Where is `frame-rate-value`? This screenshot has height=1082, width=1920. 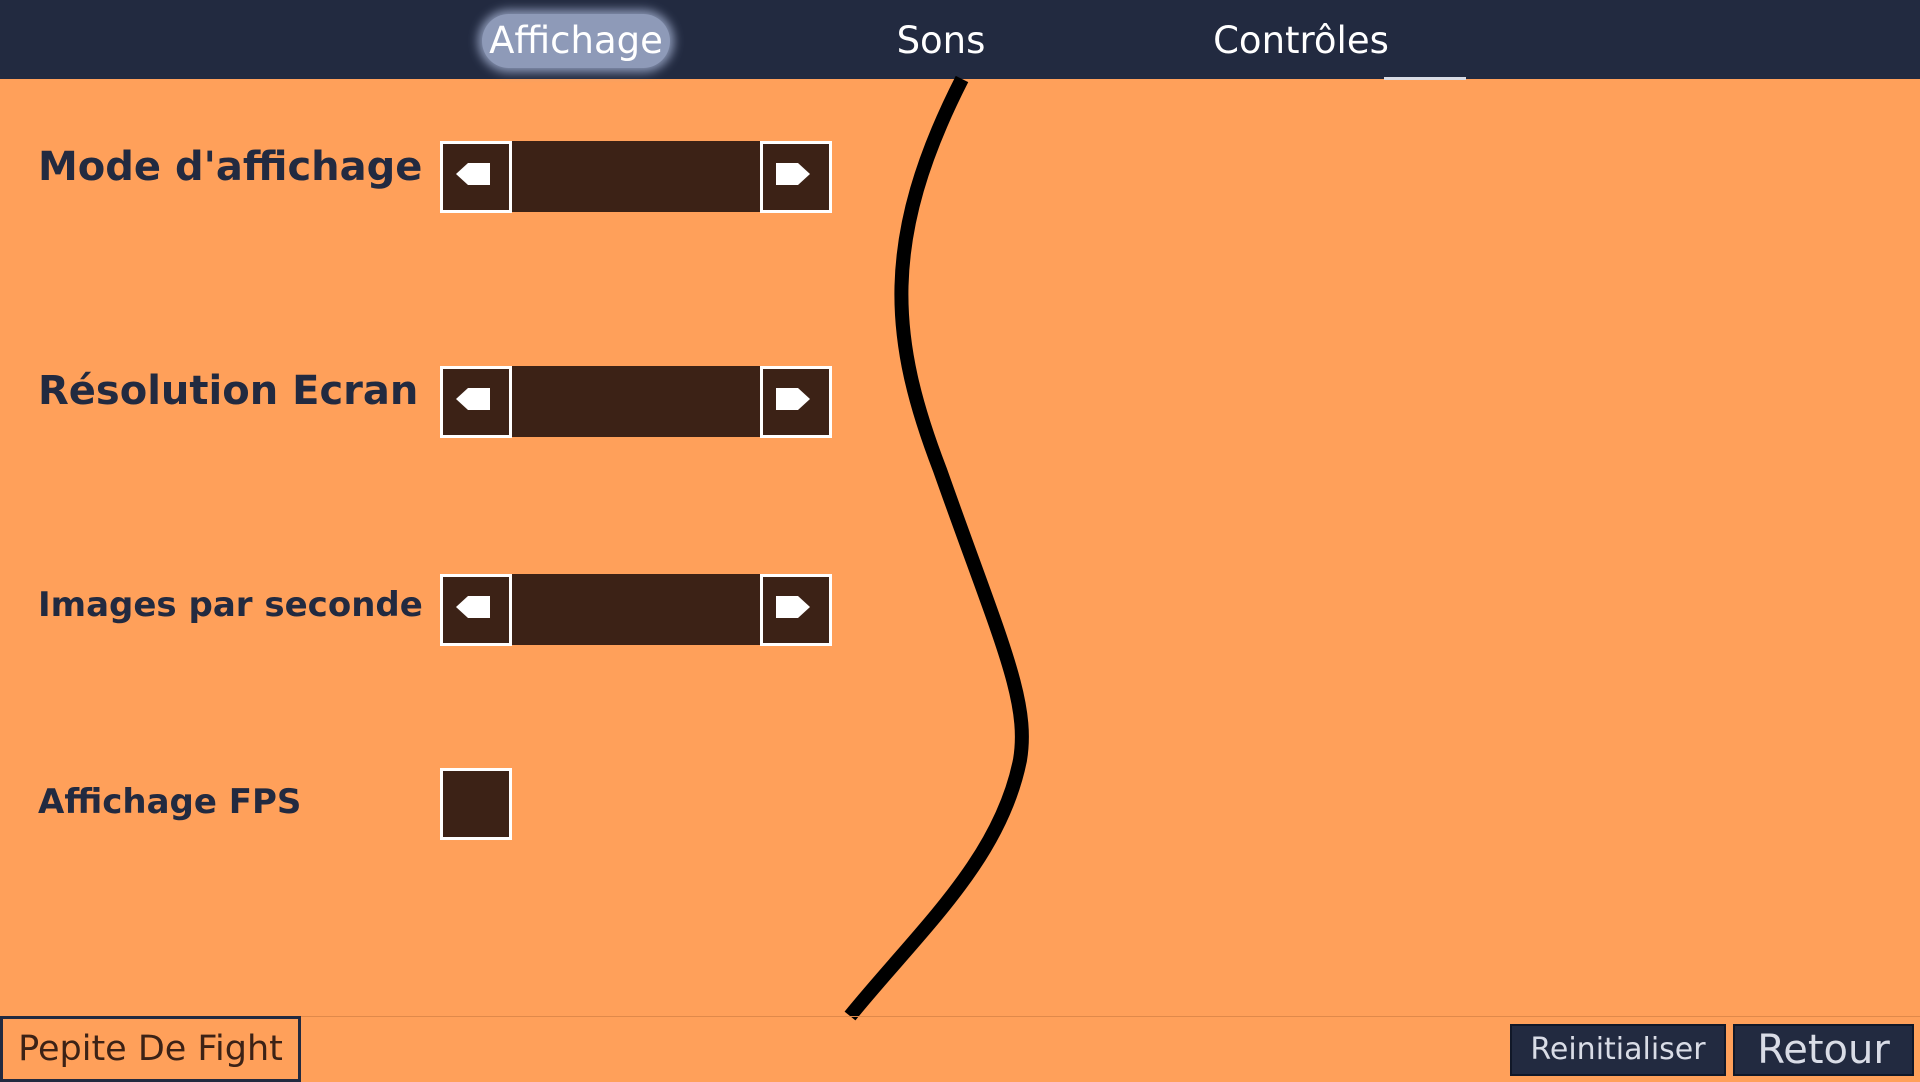
frame-rate-value is located at coordinates (636, 609).